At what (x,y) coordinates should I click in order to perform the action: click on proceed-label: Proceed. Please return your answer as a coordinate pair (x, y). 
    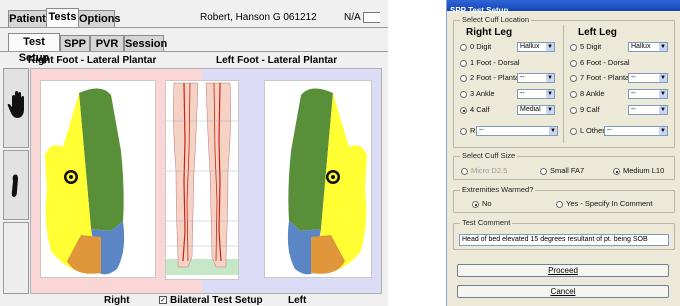
    Looking at the image, I should click on (563, 270).